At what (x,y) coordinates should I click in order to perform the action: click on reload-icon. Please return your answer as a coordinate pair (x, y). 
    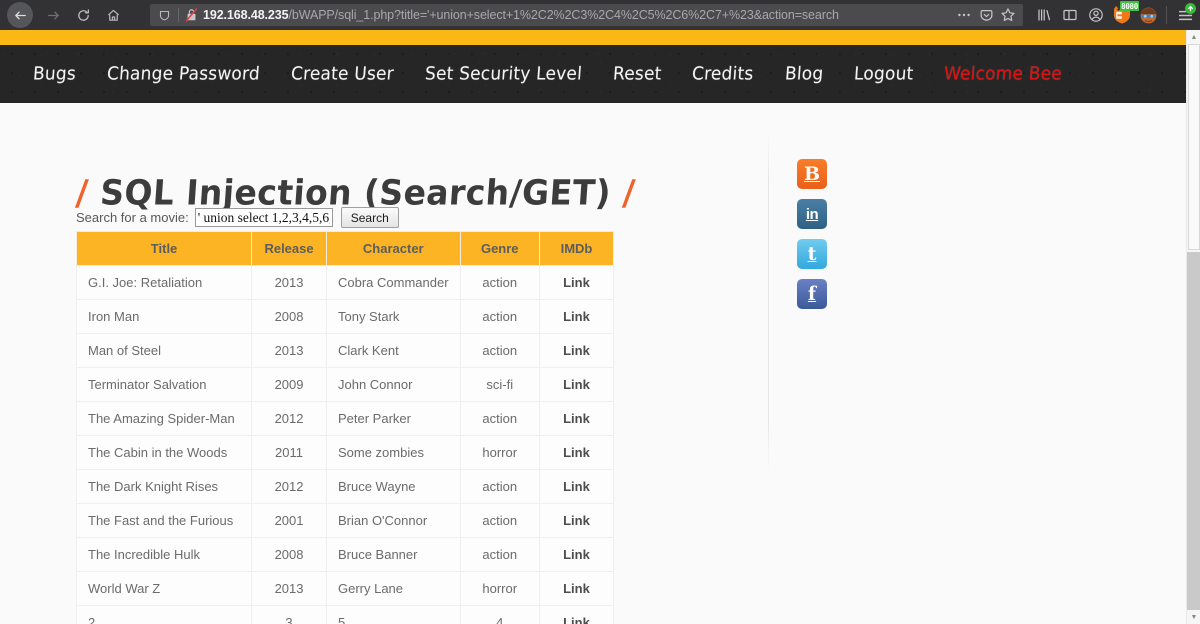
    Looking at the image, I should click on (83, 14).